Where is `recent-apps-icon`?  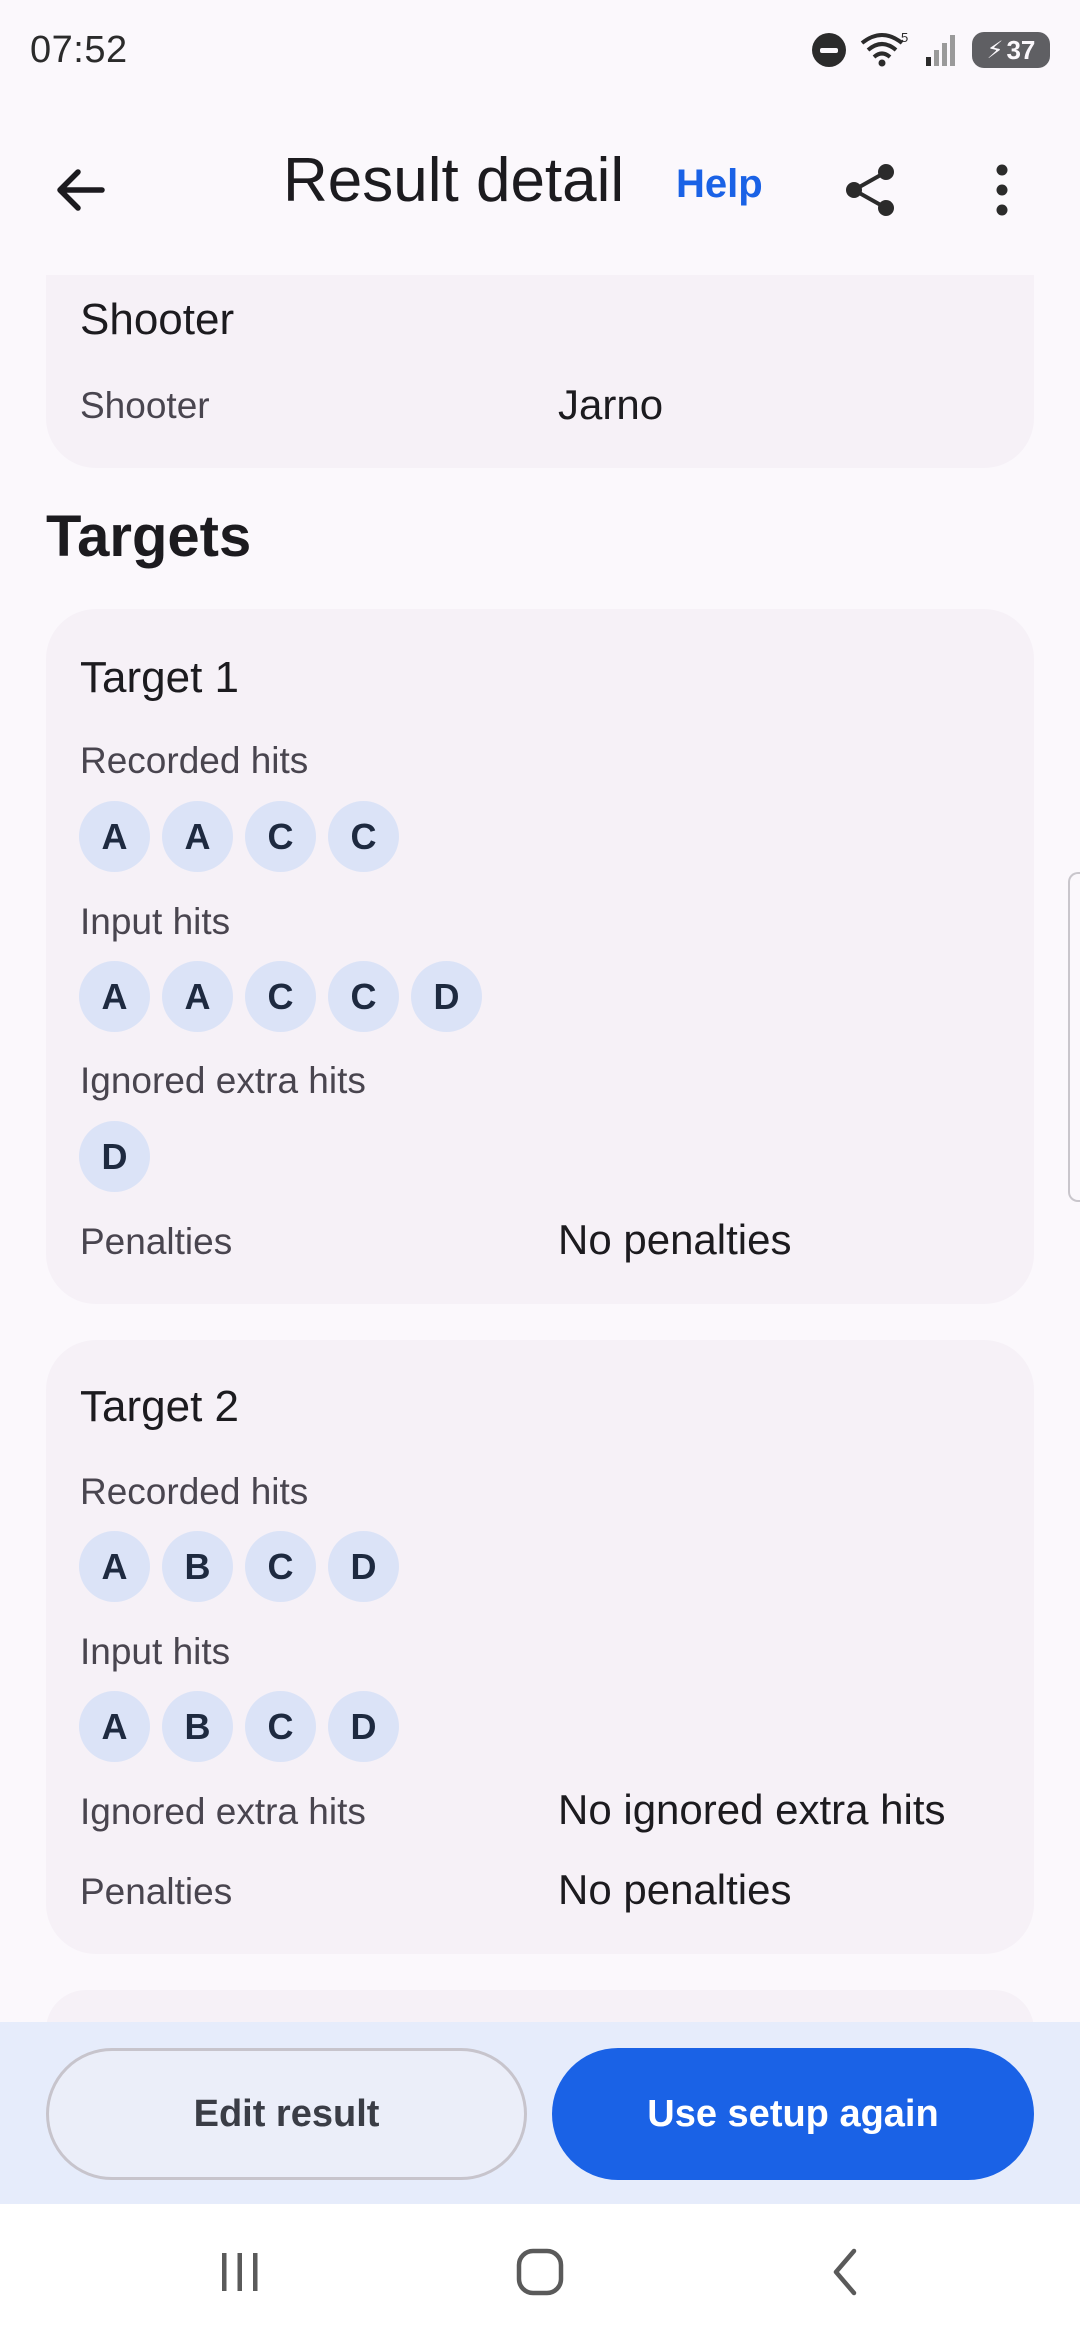
recent-apps-icon is located at coordinates (240, 2272).